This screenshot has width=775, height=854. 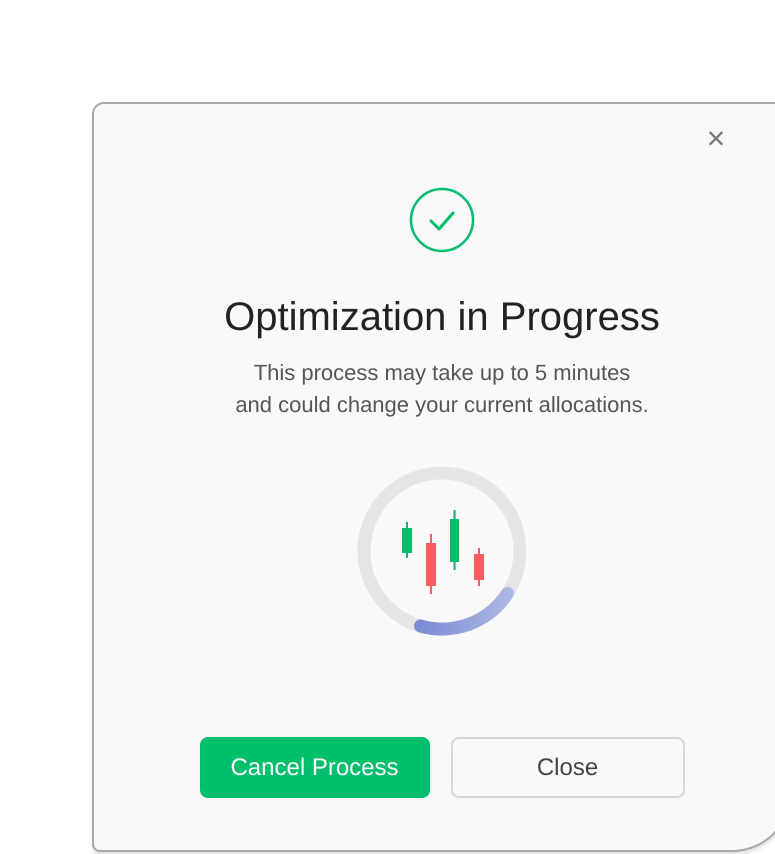 What do you see at coordinates (567, 767) in the screenshot?
I see `close-dialog-button: Close` at bounding box center [567, 767].